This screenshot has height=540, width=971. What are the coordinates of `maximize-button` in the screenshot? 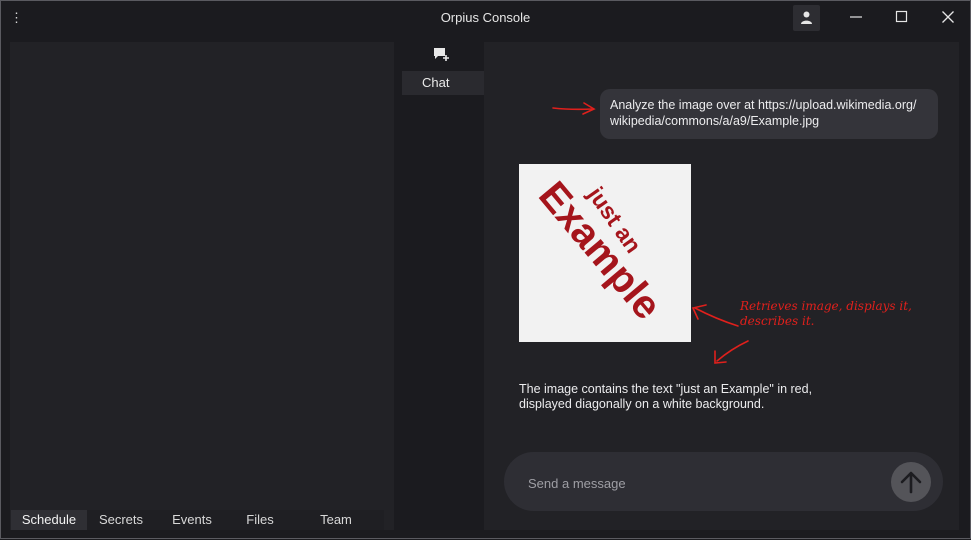 It's located at (902, 17).